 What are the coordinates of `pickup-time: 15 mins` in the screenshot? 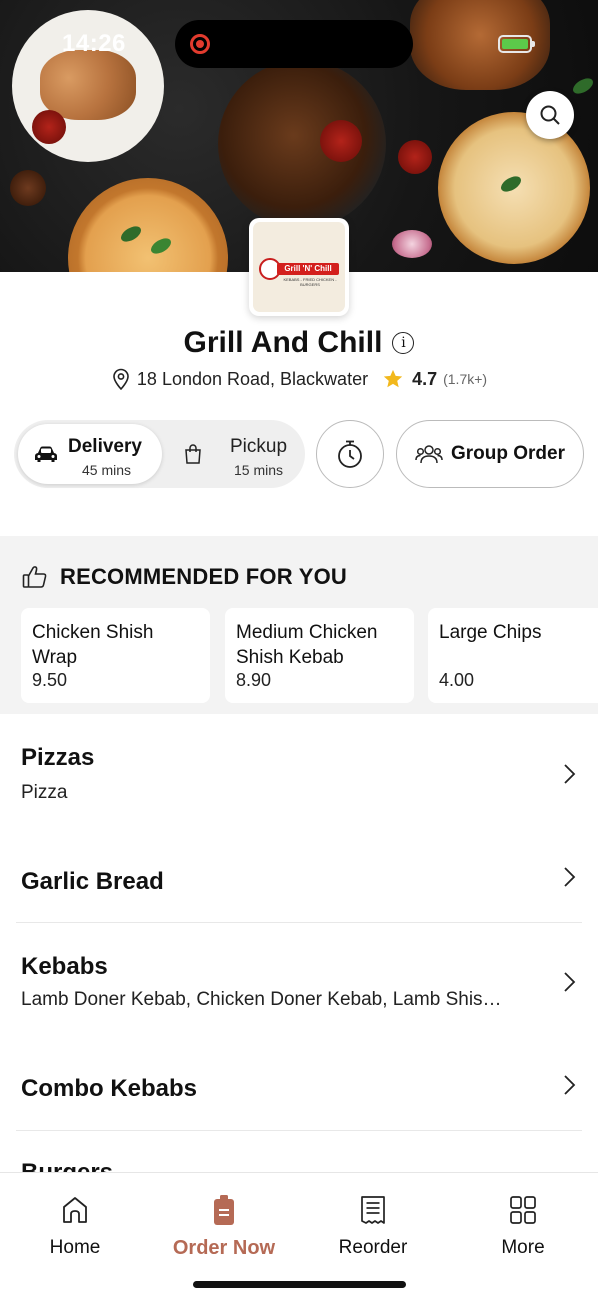 It's located at (259, 470).